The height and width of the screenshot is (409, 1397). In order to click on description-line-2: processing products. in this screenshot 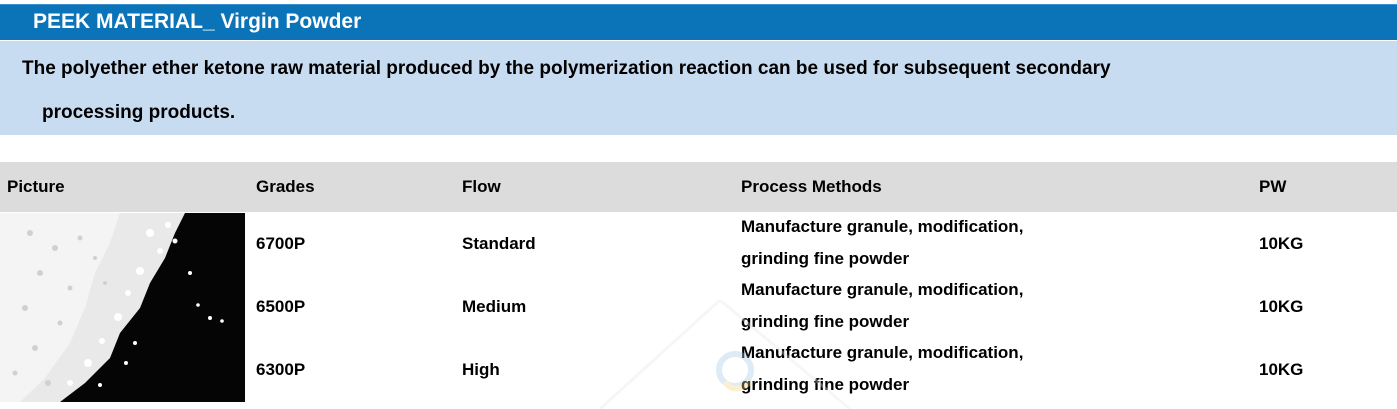, I will do `click(139, 112)`.